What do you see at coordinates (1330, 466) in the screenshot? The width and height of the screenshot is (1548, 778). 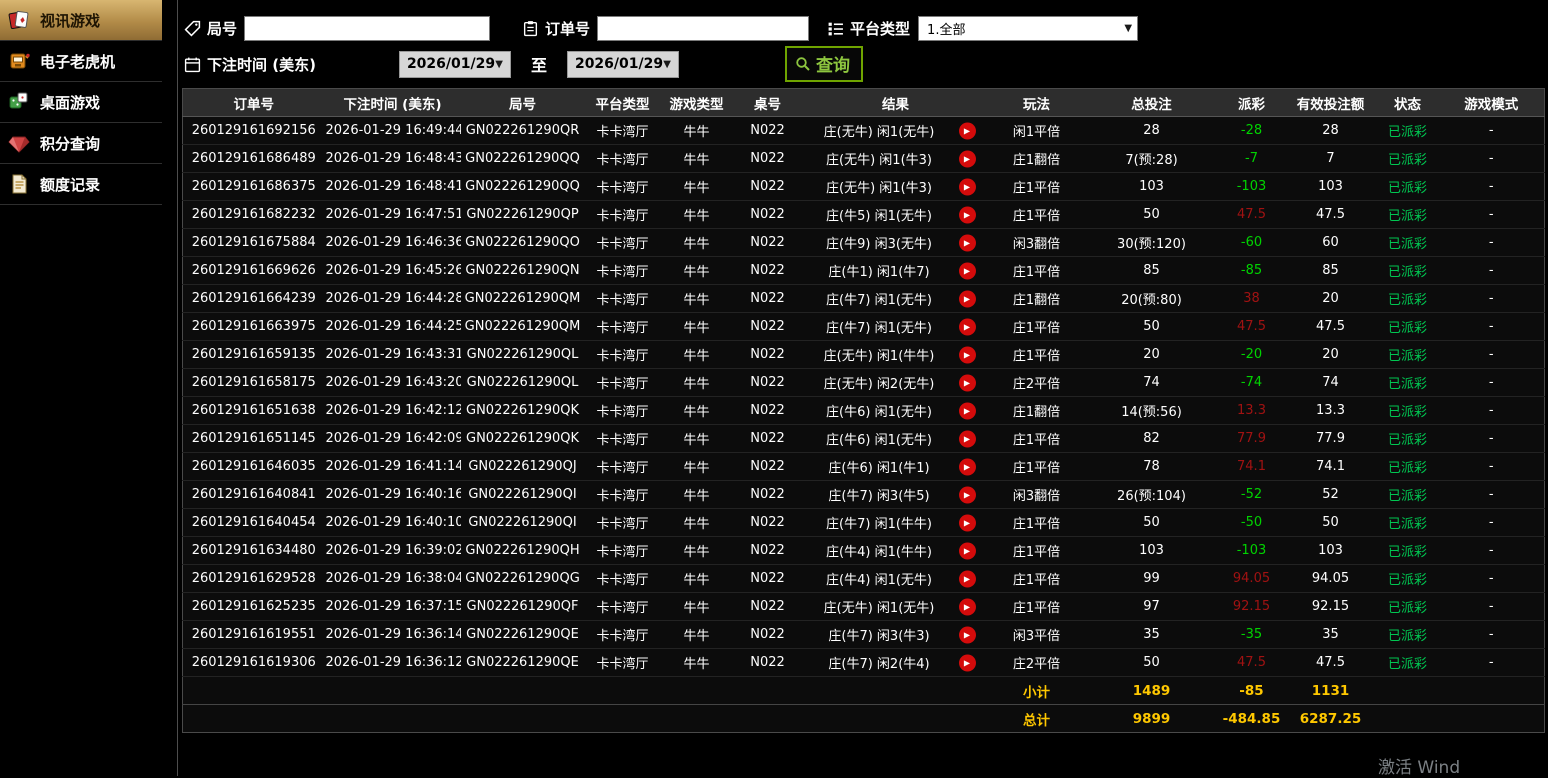 I see `valid-bet-cell: 74.1` at bounding box center [1330, 466].